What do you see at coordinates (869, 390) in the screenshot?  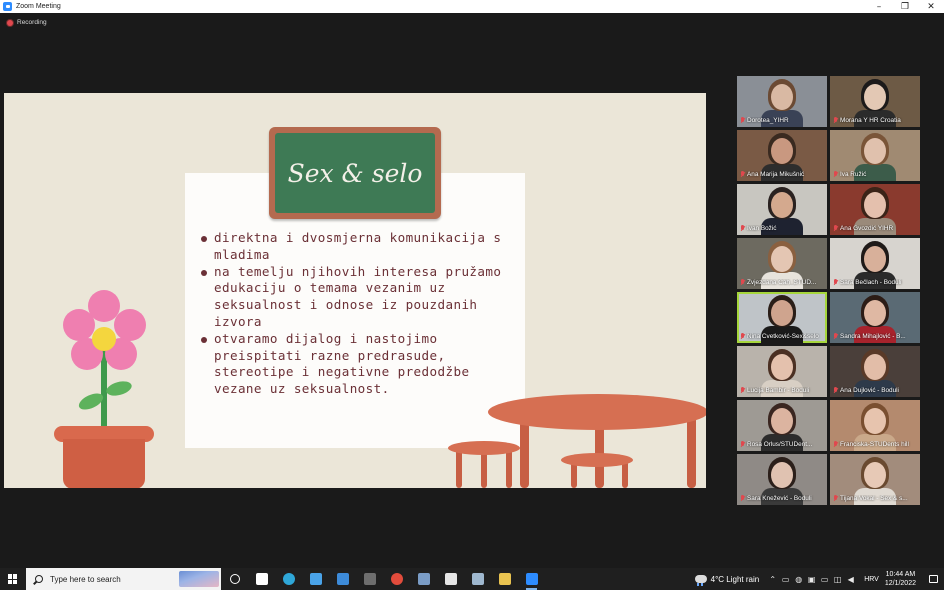 I see `participant-name-label: Ana Dujlović - Boduli` at bounding box center [869, 390].